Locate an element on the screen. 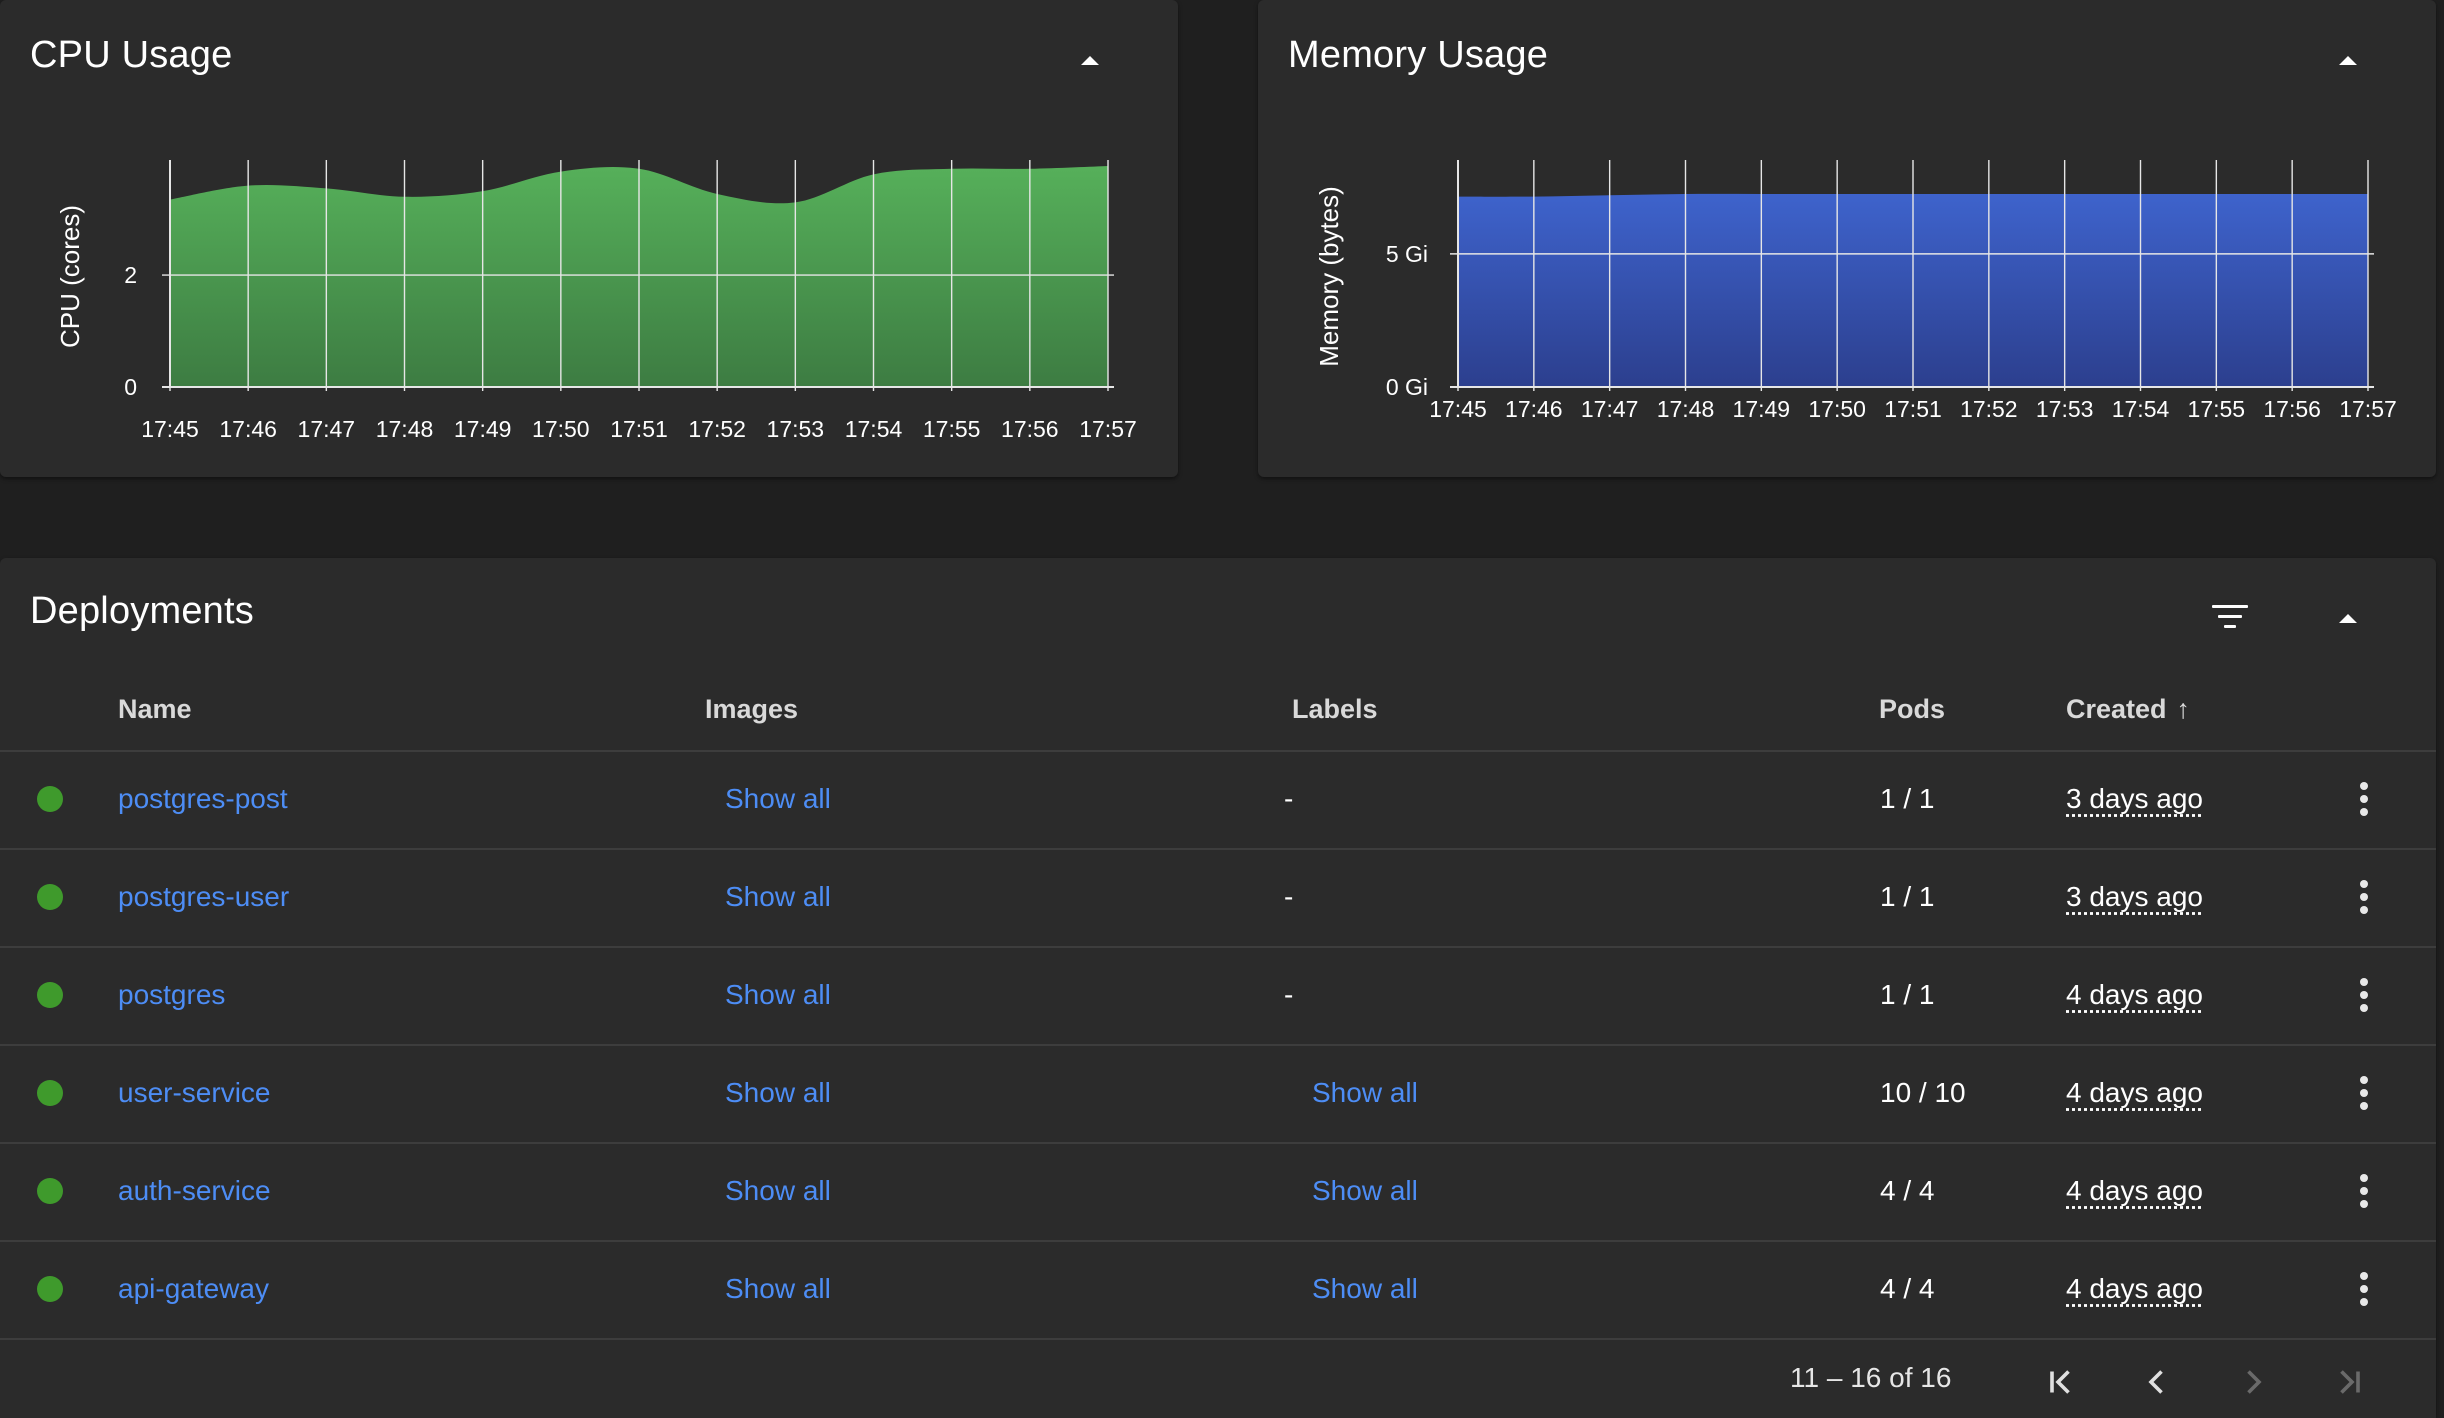 The width and height of the screenshot is (2444, 1418). deployment-name-link: postgres-post is located at coordinates (203, 799).